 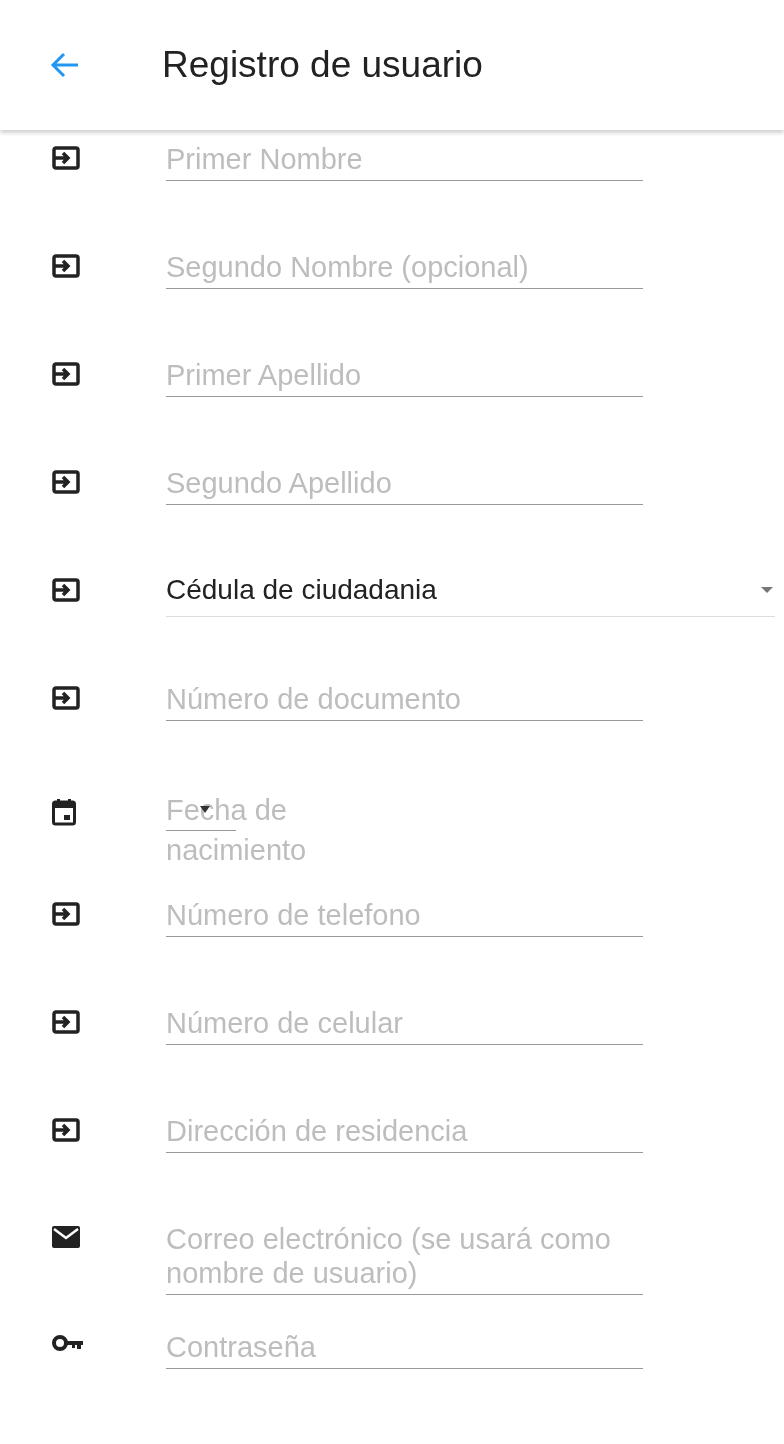 What do you see at coordinates (404, 269) in the screenshot?
I see `input-field: Segundo Nombre (opcional)` at bounding box center [404, 269].